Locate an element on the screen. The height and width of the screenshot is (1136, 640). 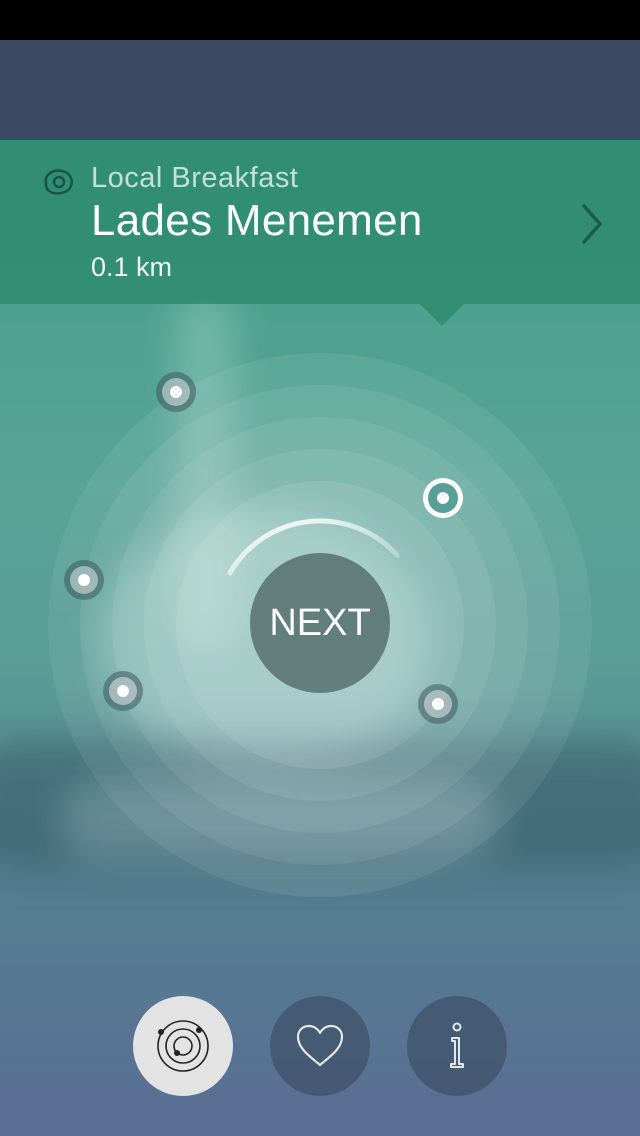
radar-icon is located at coordinates (183, 1046).